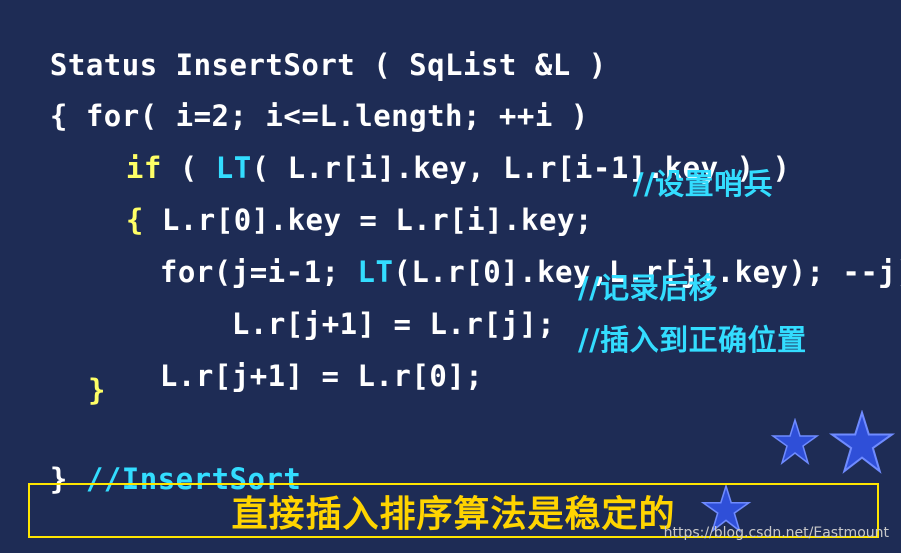 This screenshot has height=553, width=901. What do you see at coordinates (453, 514) in the screenshot?
I see `footer-text: 直接插入排序算法是稳定的` at bounding box center [453, 514].